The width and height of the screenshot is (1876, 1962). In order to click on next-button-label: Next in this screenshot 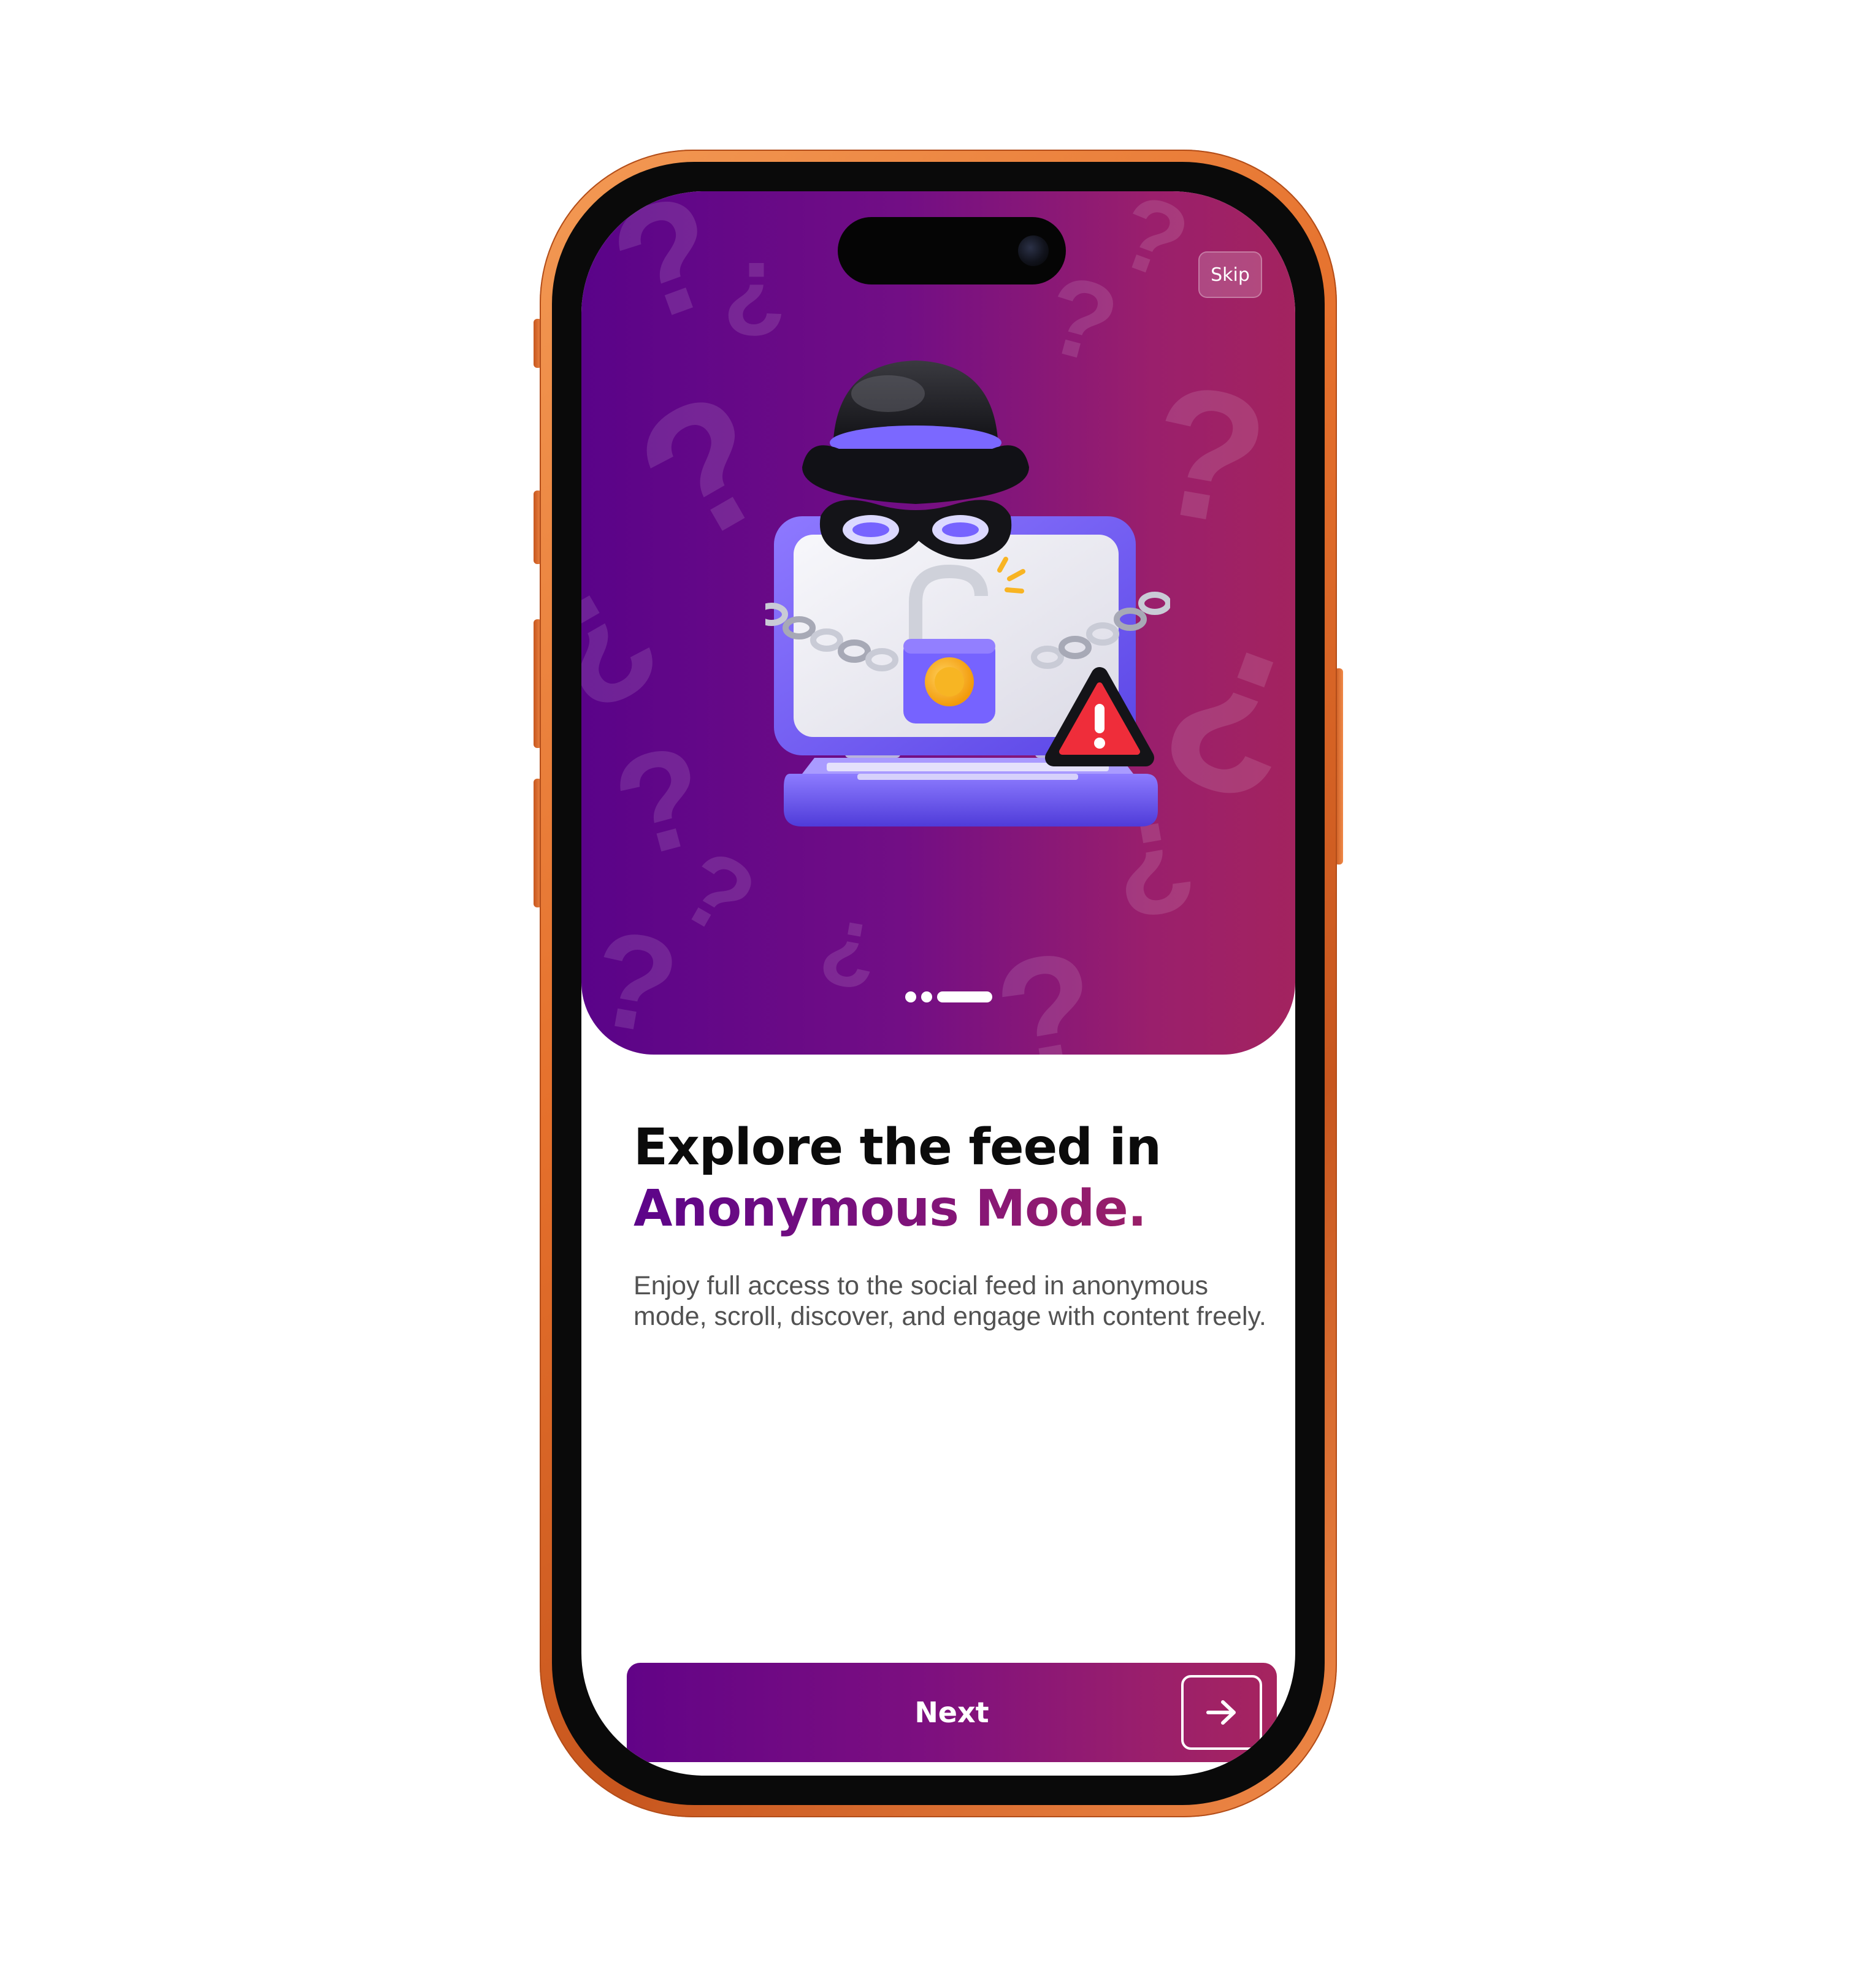, I will do `click(952, 1712)`.